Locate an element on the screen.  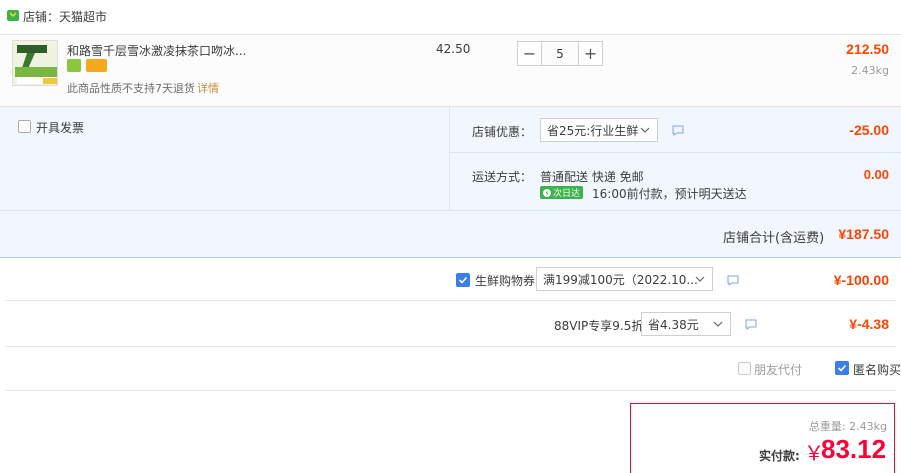
next-day-badge: 次日达 is located at coordinates (561, 192).